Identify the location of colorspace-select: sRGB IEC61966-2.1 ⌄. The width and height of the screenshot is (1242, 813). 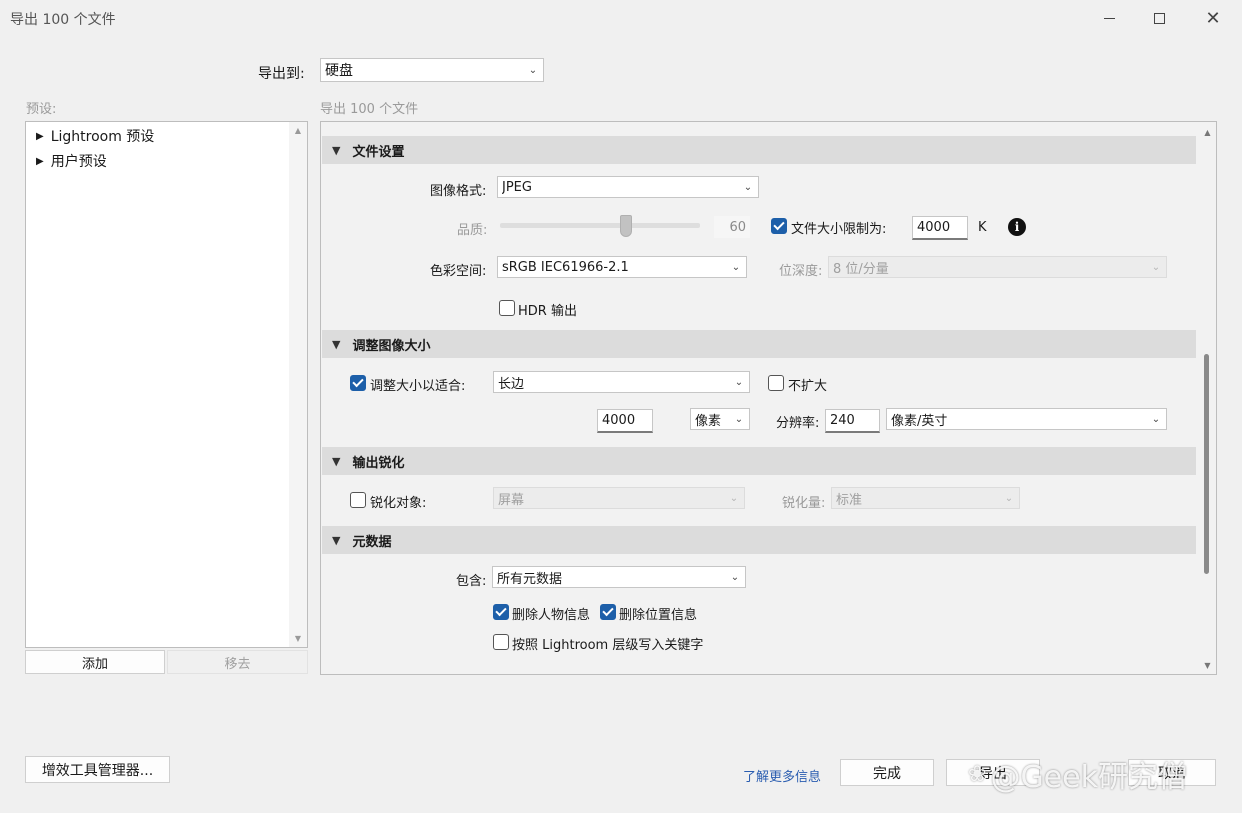
(622, 267).